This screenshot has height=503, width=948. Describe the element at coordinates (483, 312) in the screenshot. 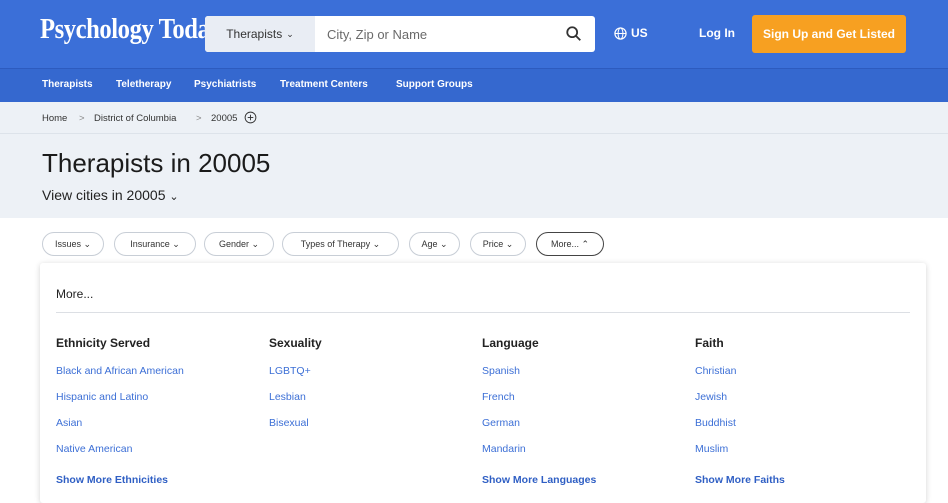

I see `divider` at that location.